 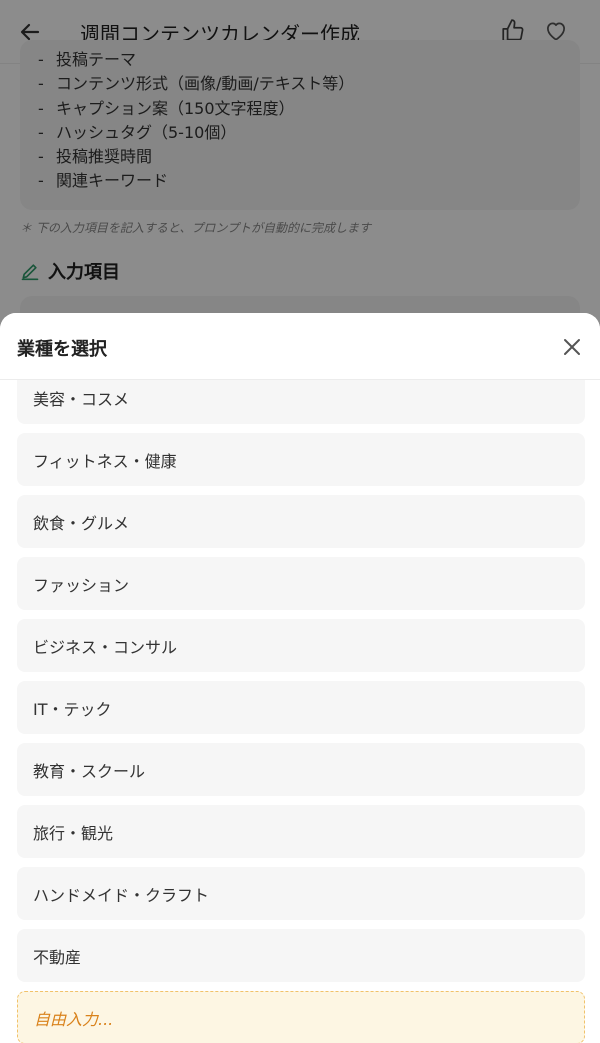 I want to click on option-education-school: 教育・スクール, so click(x=301, y=769).